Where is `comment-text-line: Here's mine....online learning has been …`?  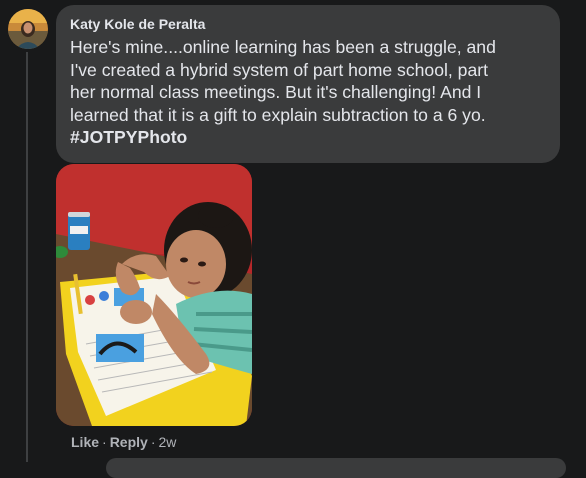
comment-text-line: Here's mine....online learning has been … is located at coordinates (283, 47).